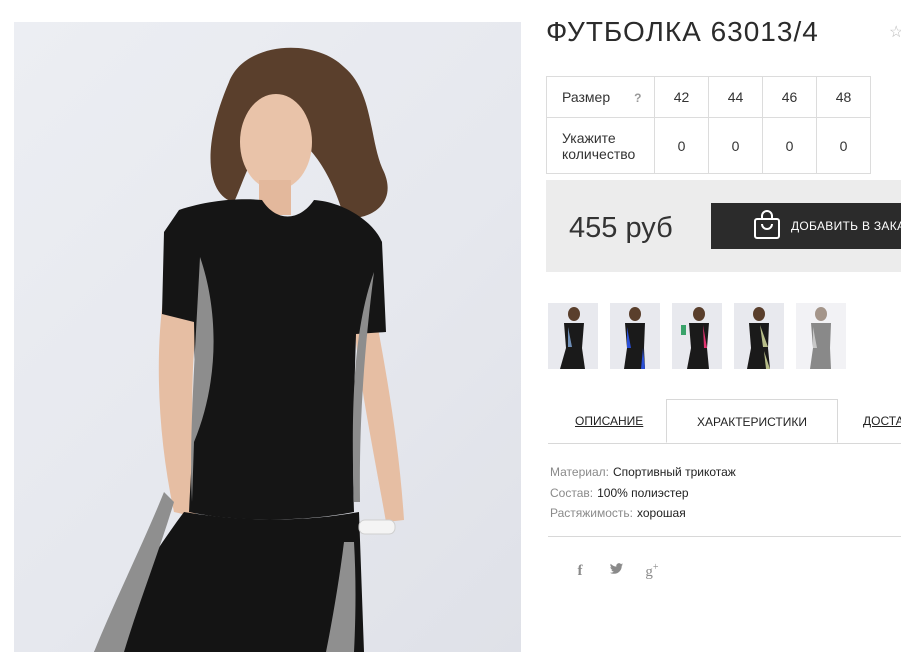 The height and width of the screenshot is (652, 901). Describe the element at coordinates (674, 472) in the screenshot. I see `spec-value: Спортивный трикотаж` at that location.